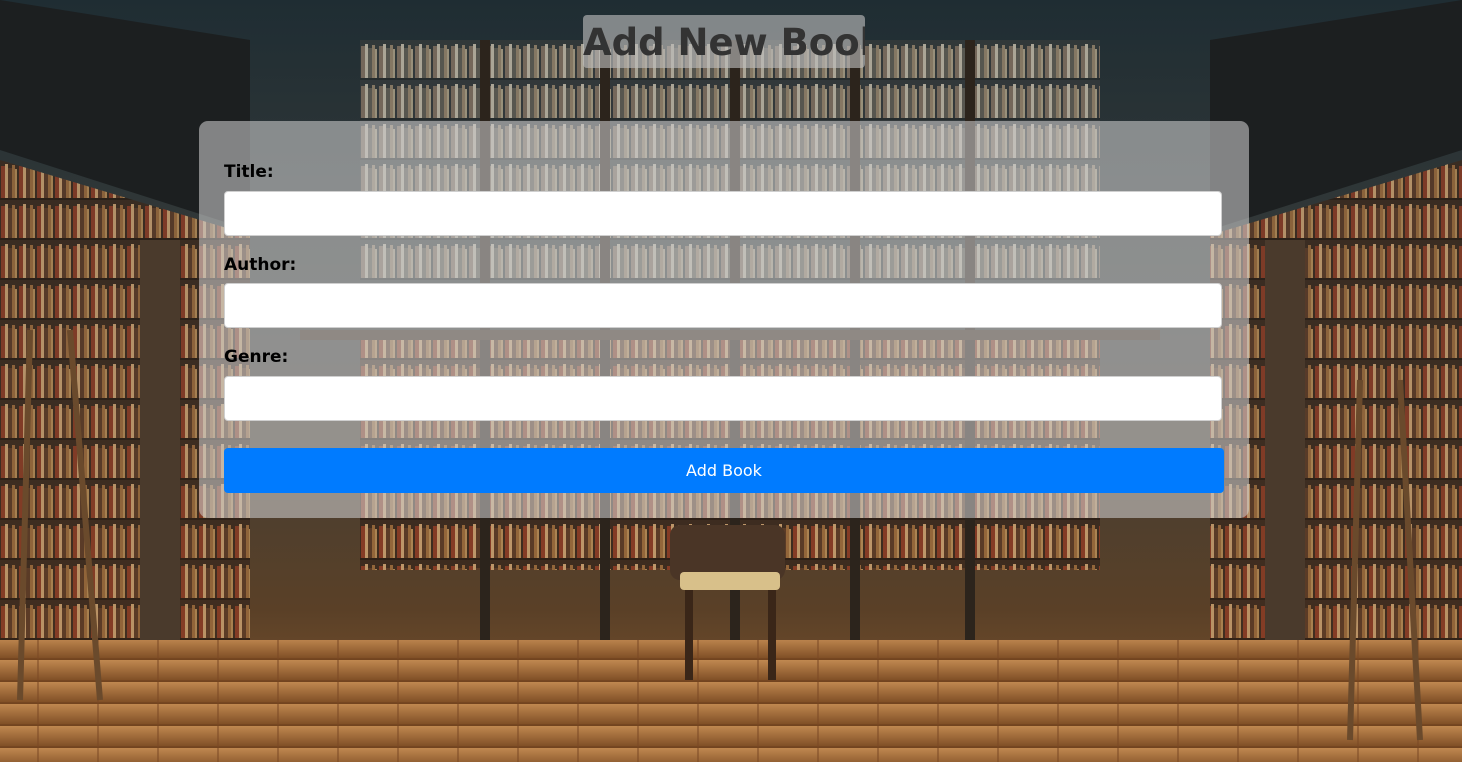  Describe the element at coordinates (723, 305) in the screenshot. I see `author-input` at that location.